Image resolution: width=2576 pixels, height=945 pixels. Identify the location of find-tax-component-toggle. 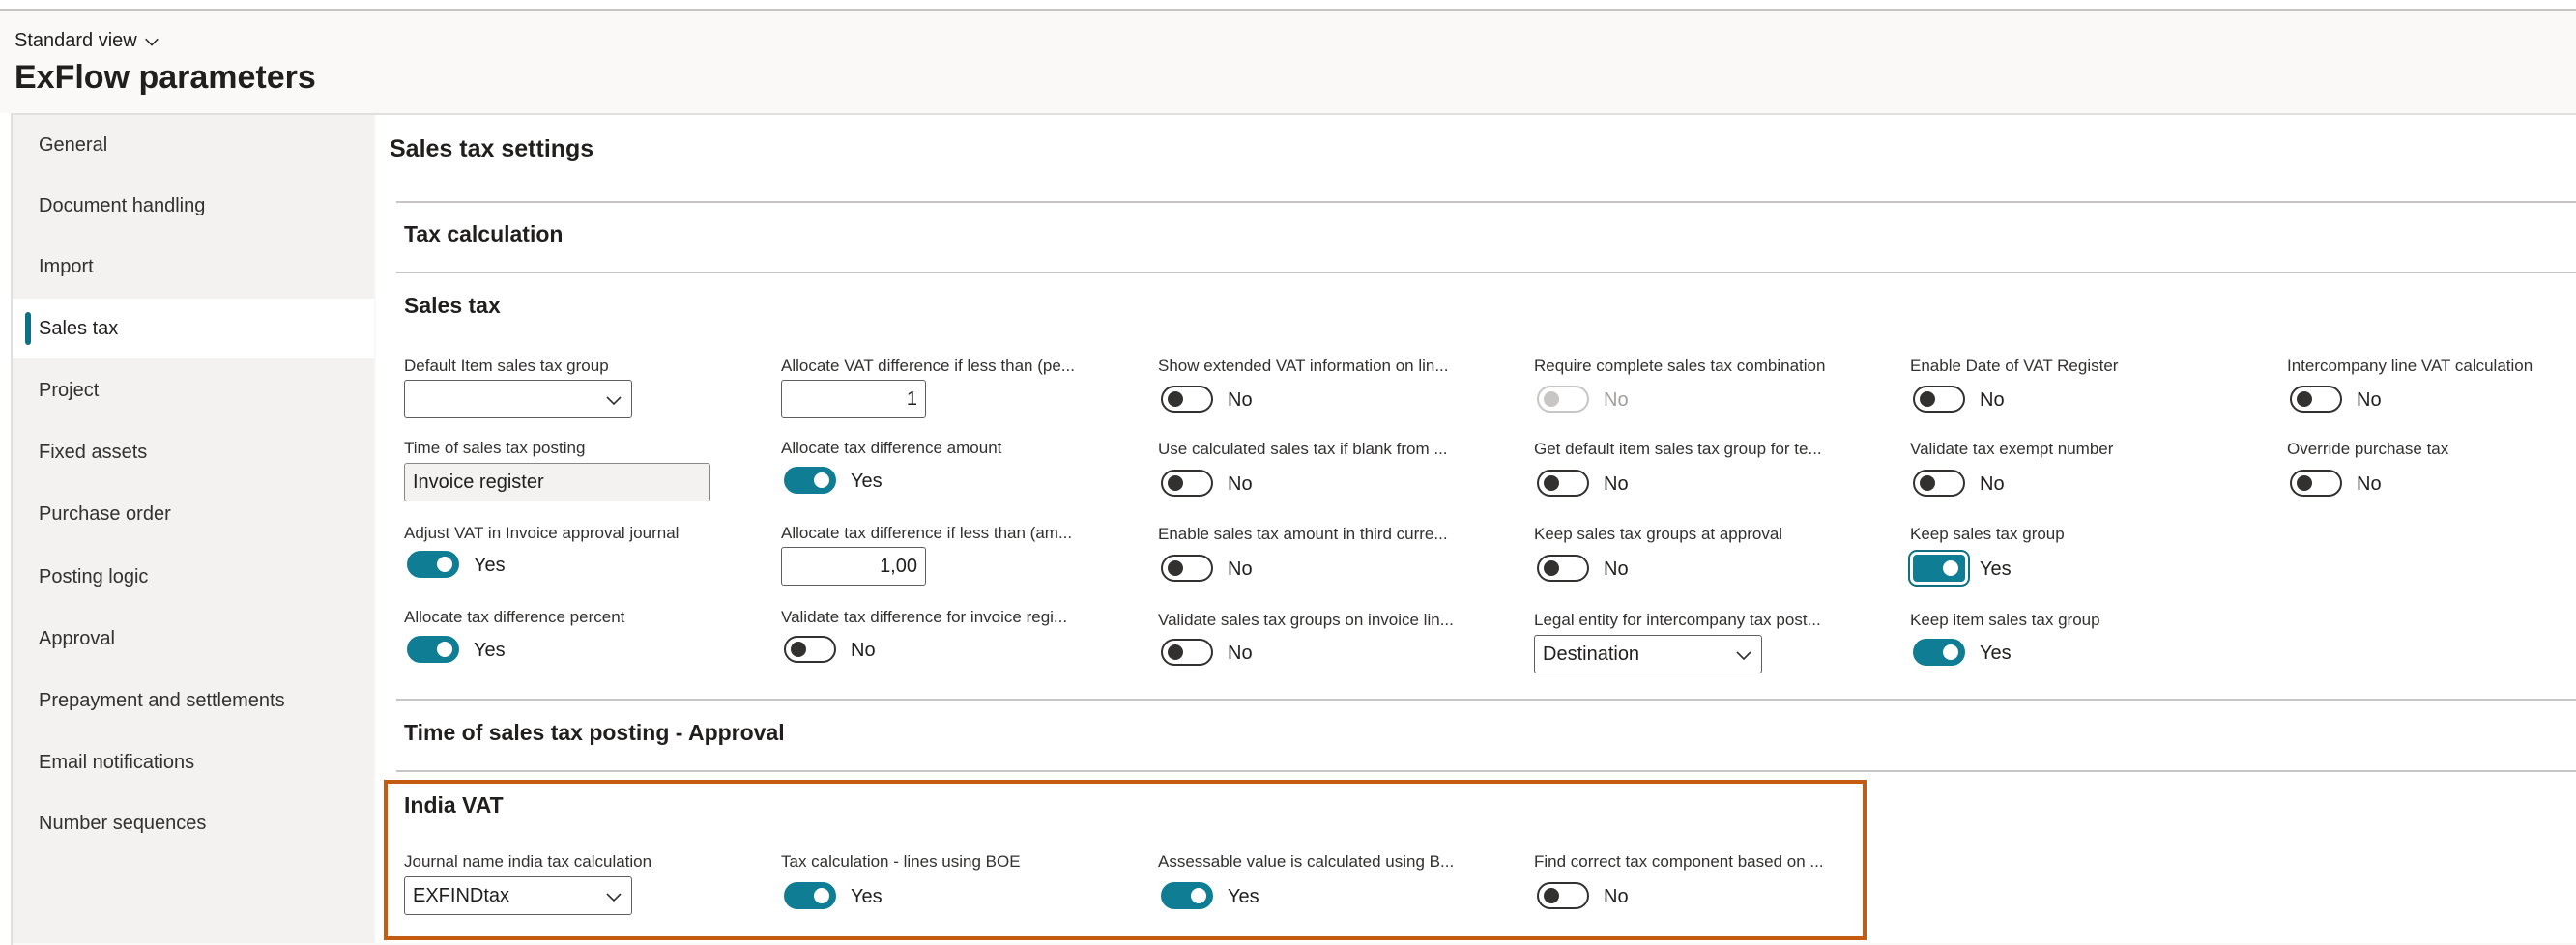
(1563, 896).